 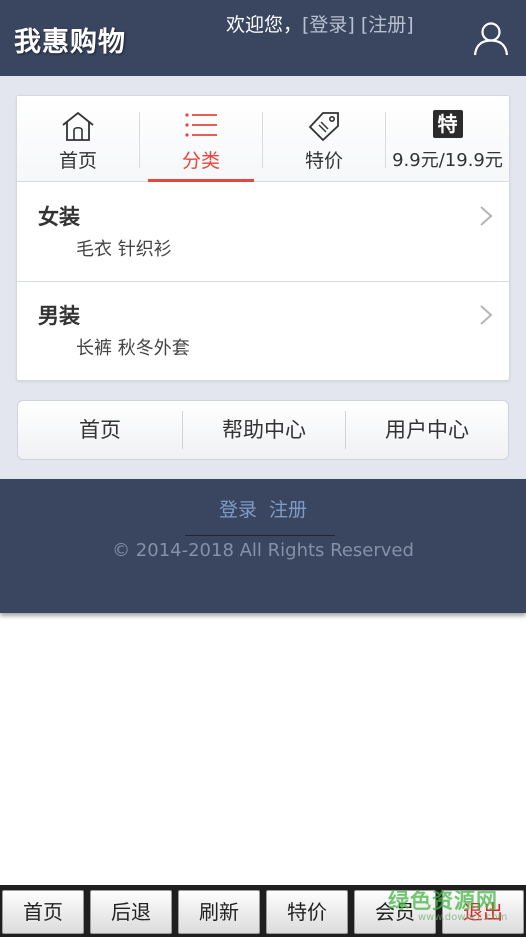 What do you see at coordinates (264, 25) in the screenshot?
I see `welcome-text: 欢迎您，` at bounding box center [264, 25].